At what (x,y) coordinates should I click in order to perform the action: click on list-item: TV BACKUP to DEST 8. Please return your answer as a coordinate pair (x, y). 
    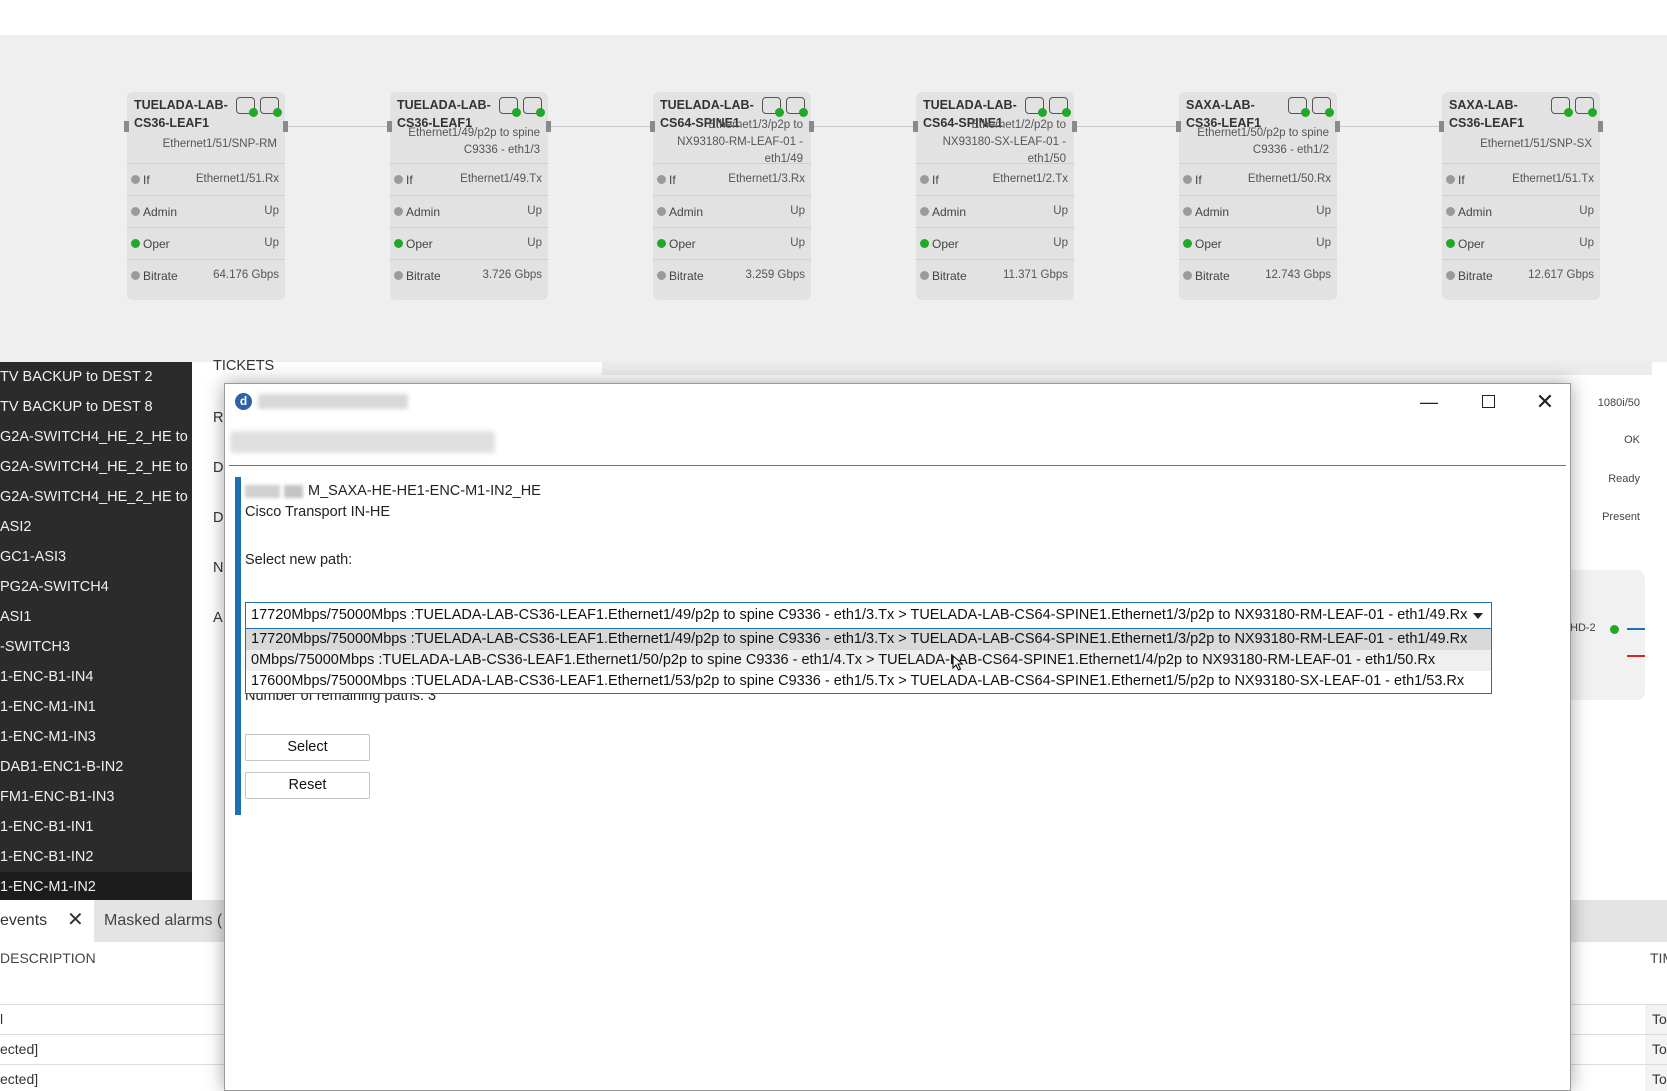
    Looking at the image, I should click on (96, 407).